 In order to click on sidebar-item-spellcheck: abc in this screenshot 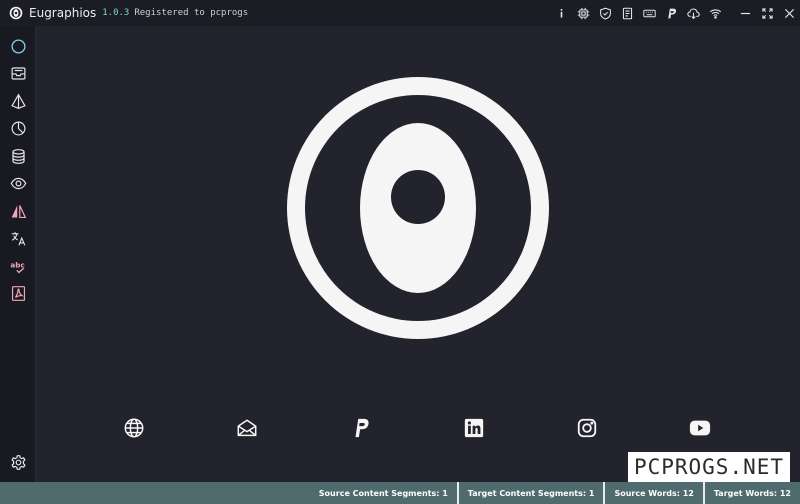, I will do `click(18, 266)`.